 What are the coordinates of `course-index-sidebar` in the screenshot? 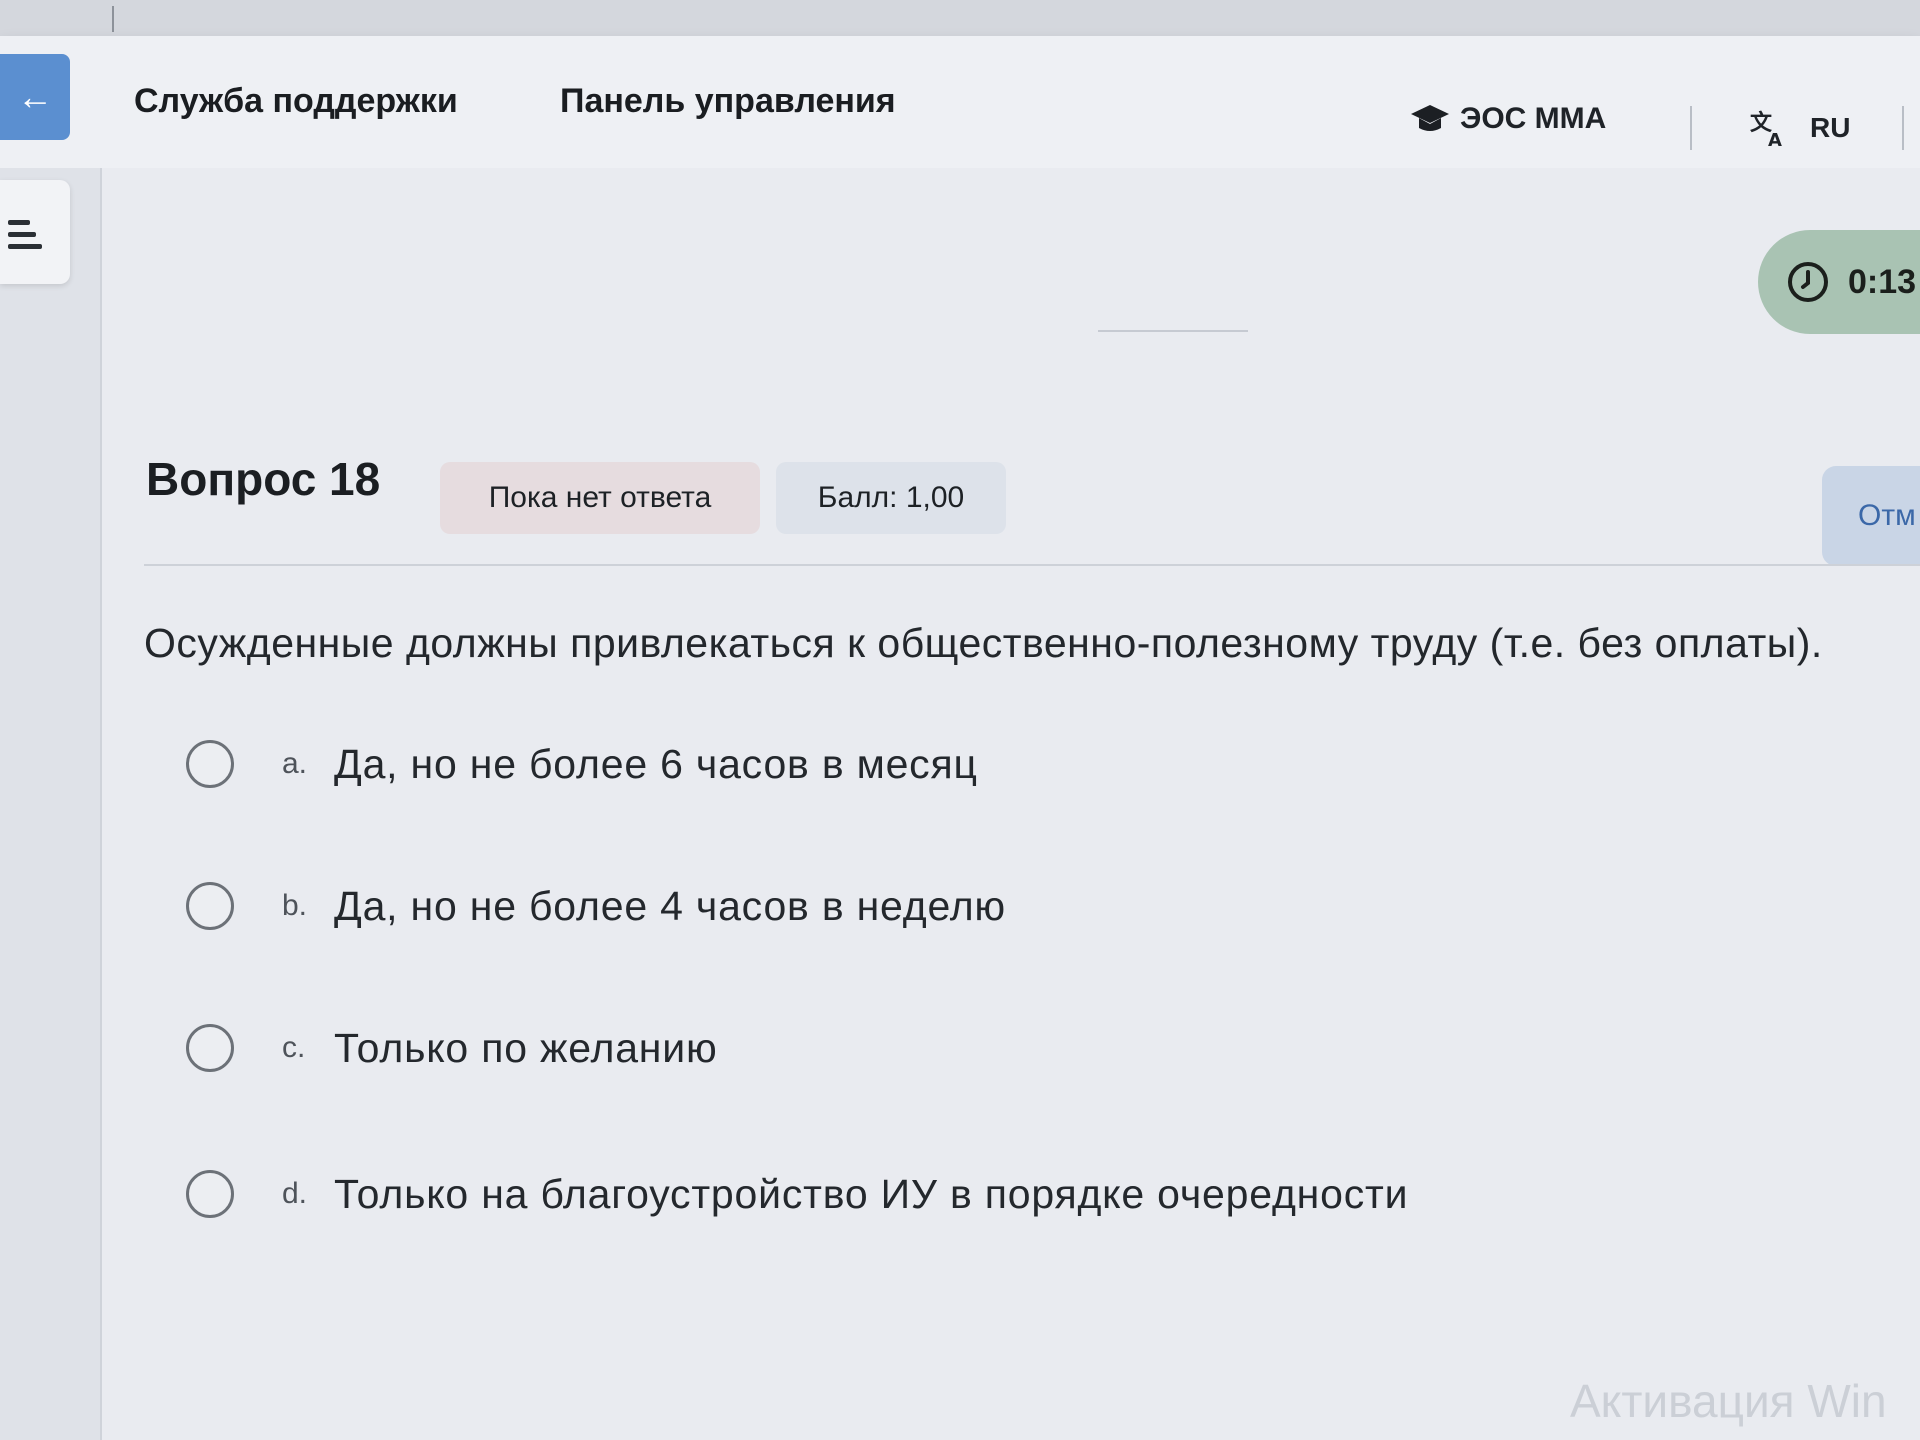 It's located at (51, 804).